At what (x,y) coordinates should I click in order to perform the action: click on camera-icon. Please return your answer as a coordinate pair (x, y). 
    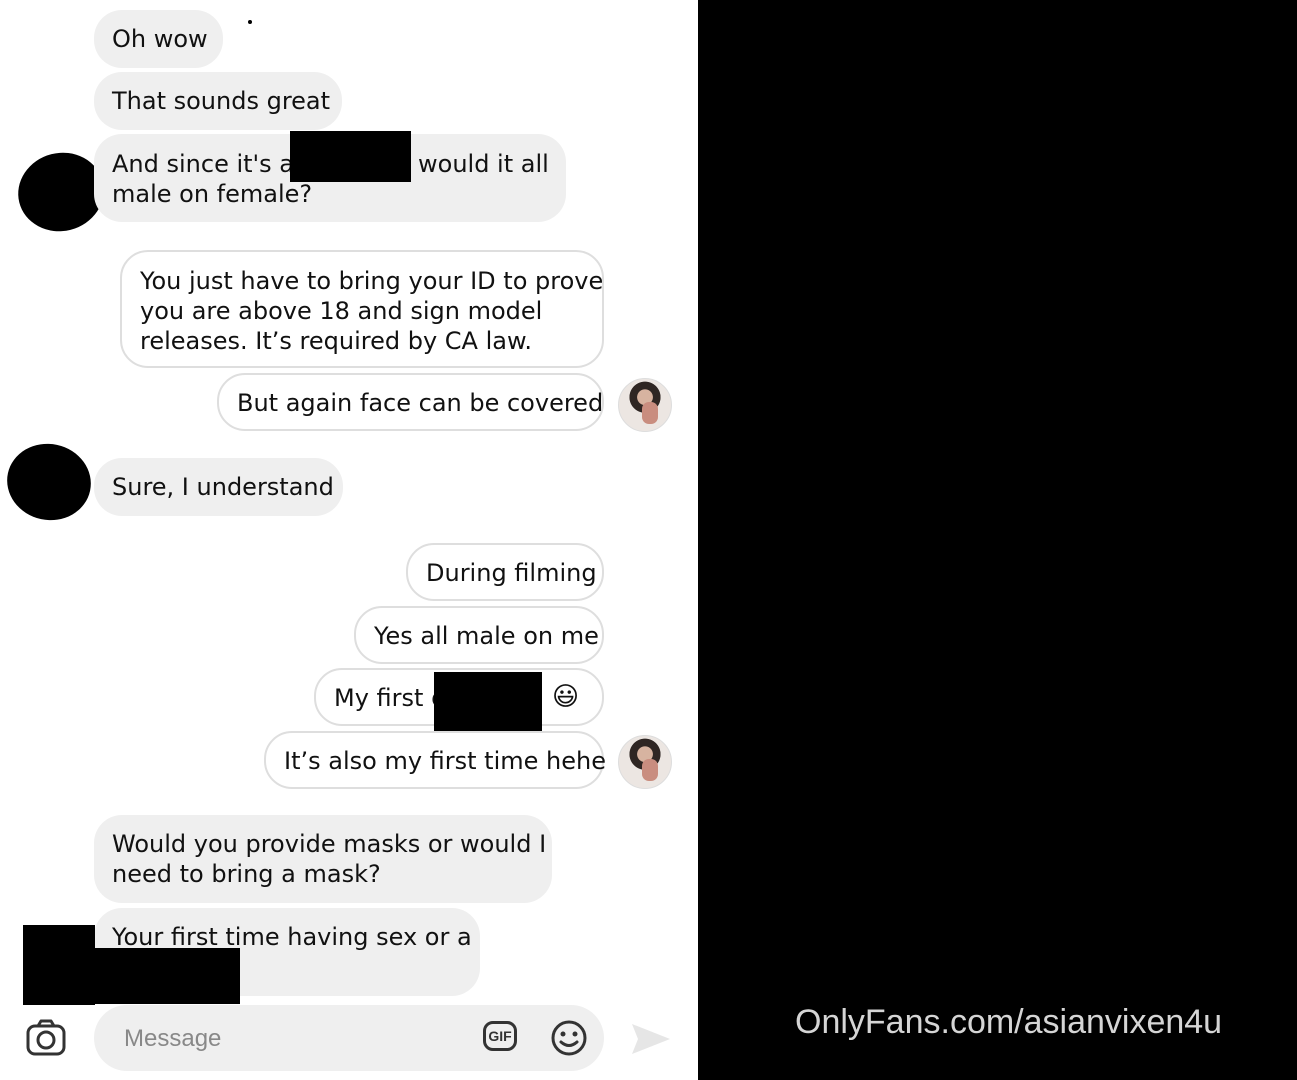
    Looking at the image, I should click on (46, 1038).